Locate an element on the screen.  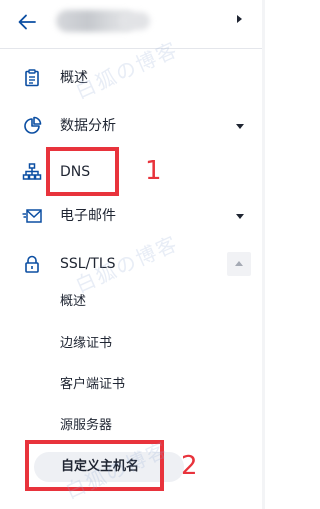
annotation-box-custom-hostnames is located at coordinates (94, 465).